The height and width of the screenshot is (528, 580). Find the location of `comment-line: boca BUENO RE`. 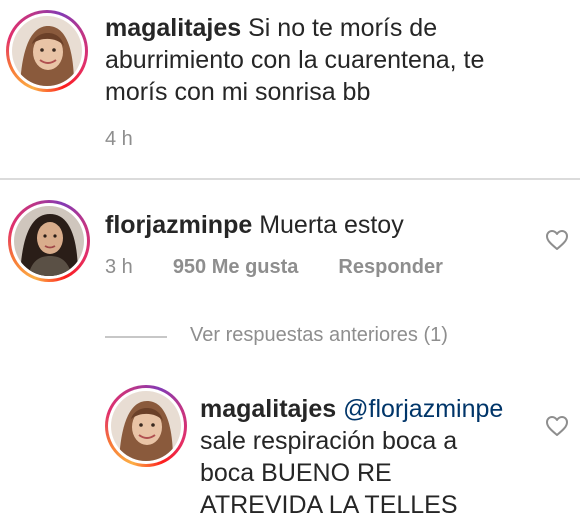

comment-line: boca BUENO RE is located at coordinates (296, 473).